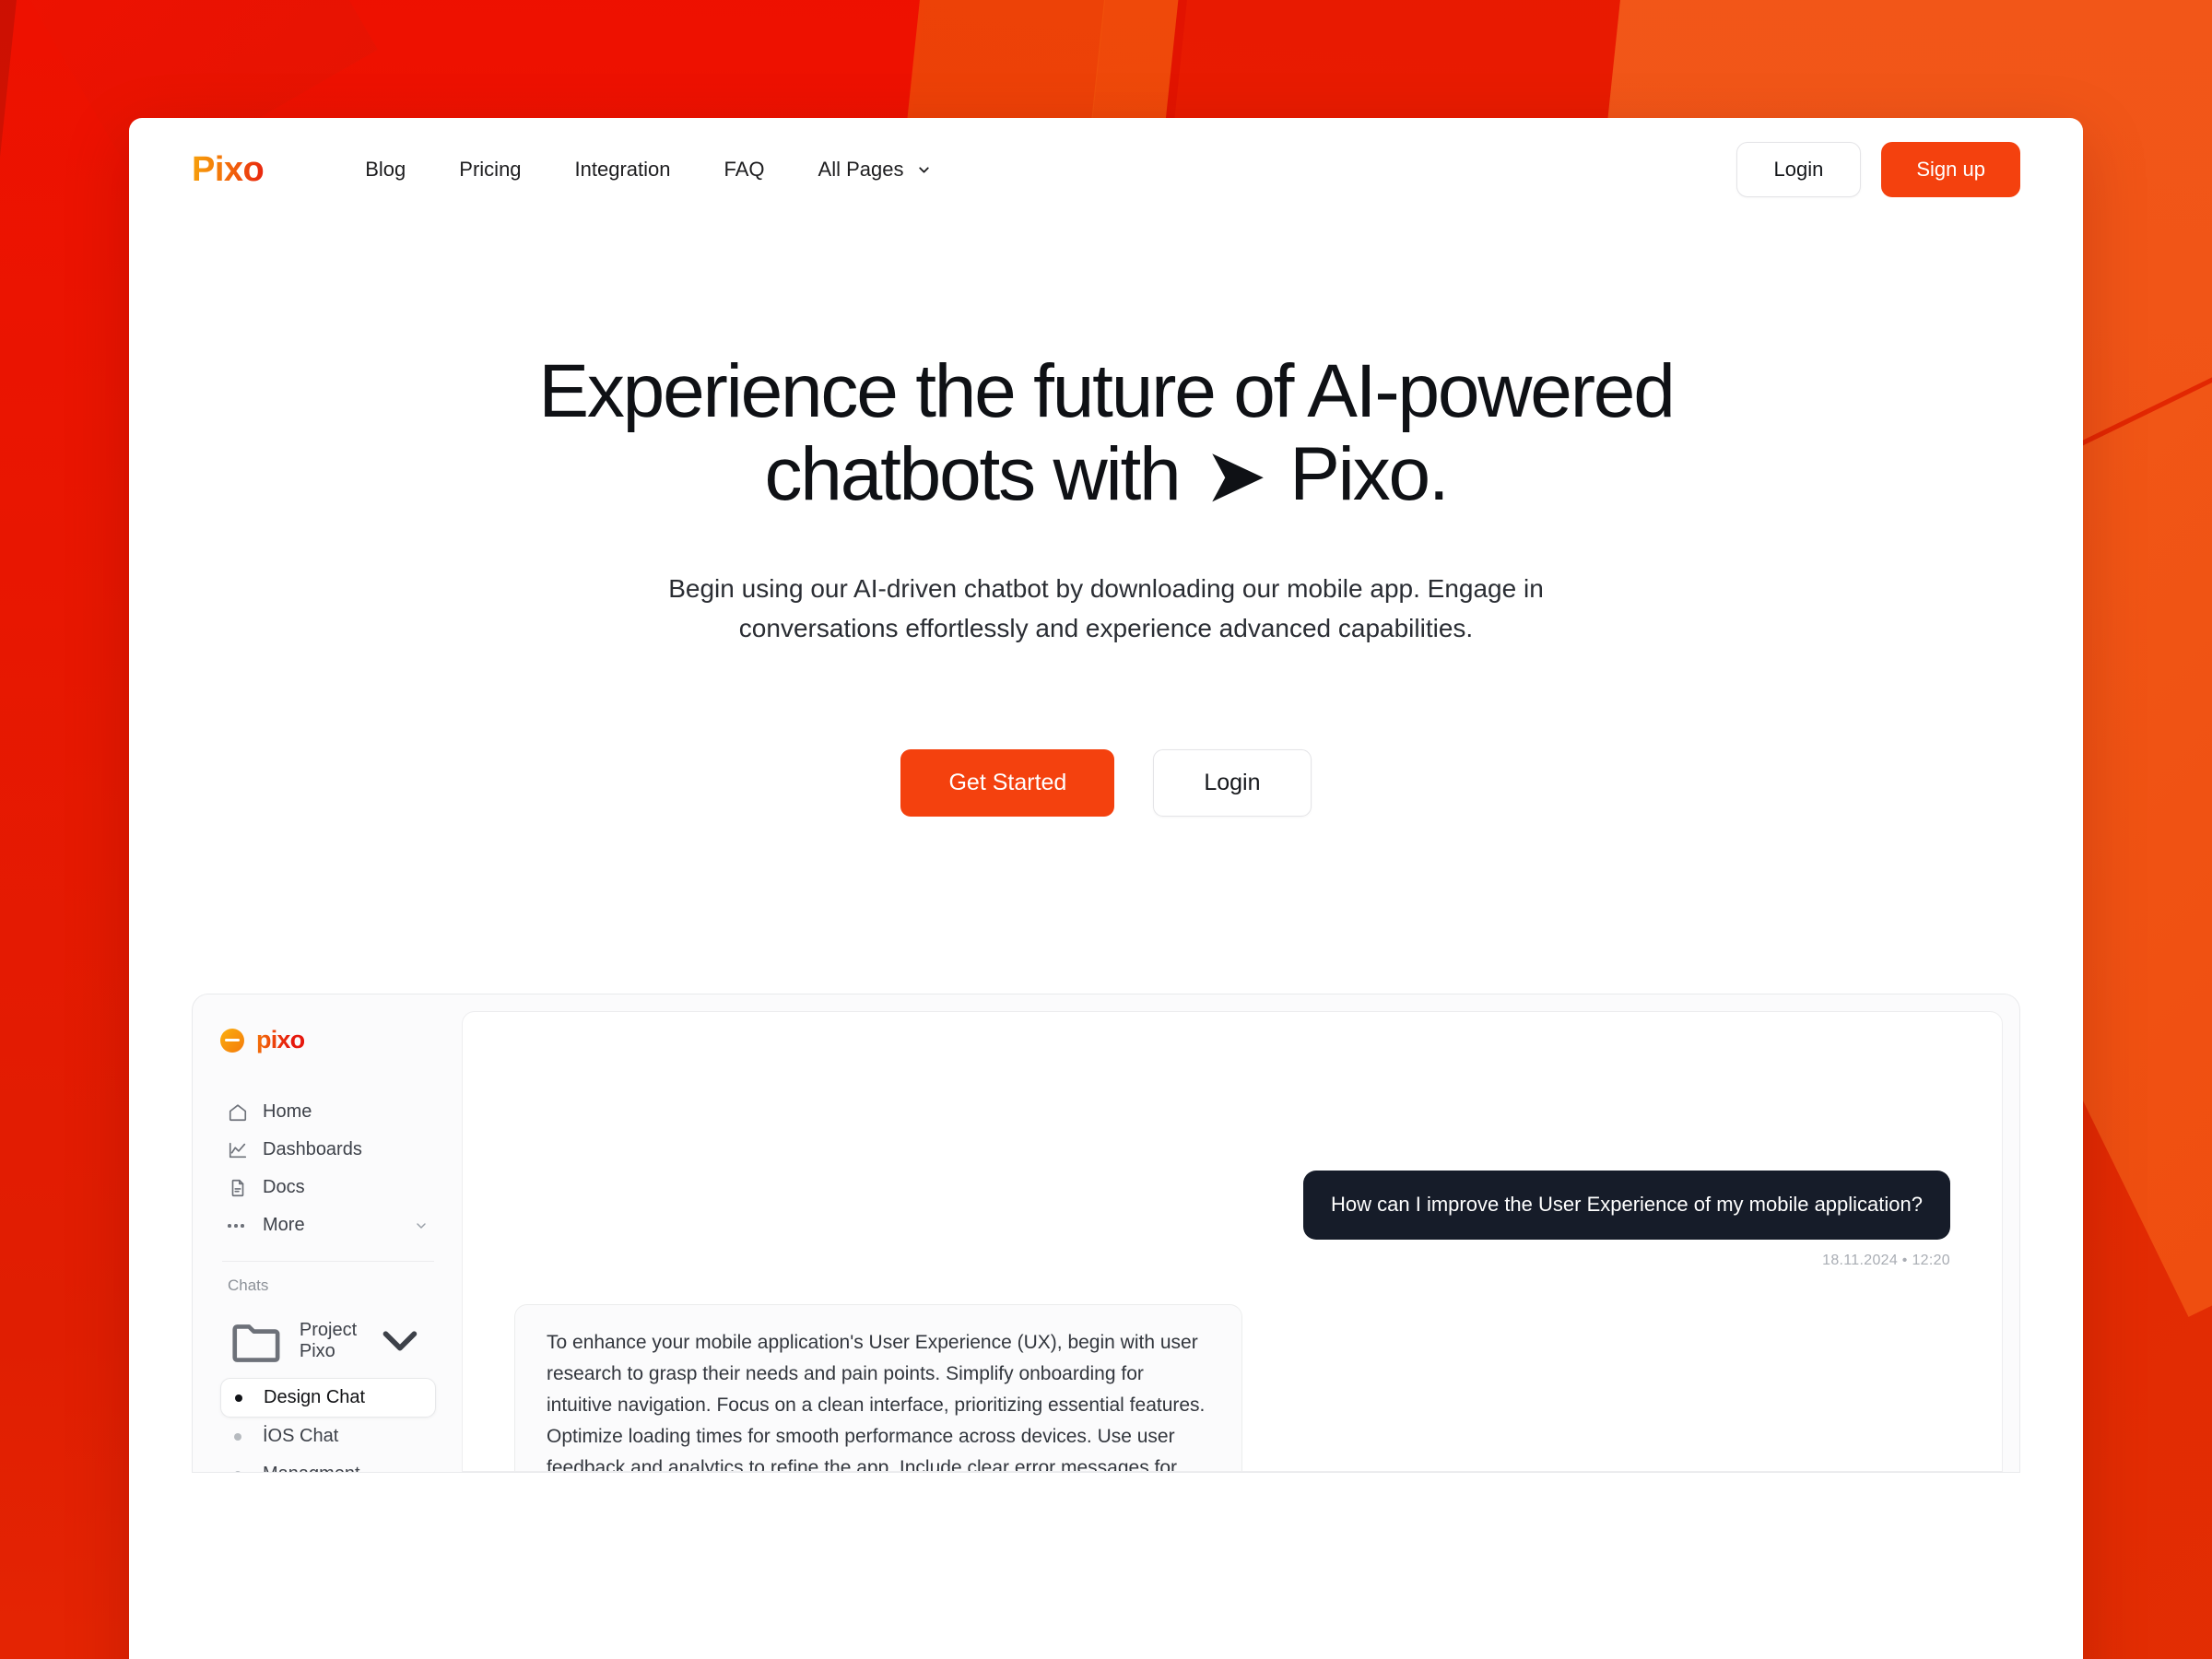  I want to click on sidebar-item-more: More, so click(328, 1225).